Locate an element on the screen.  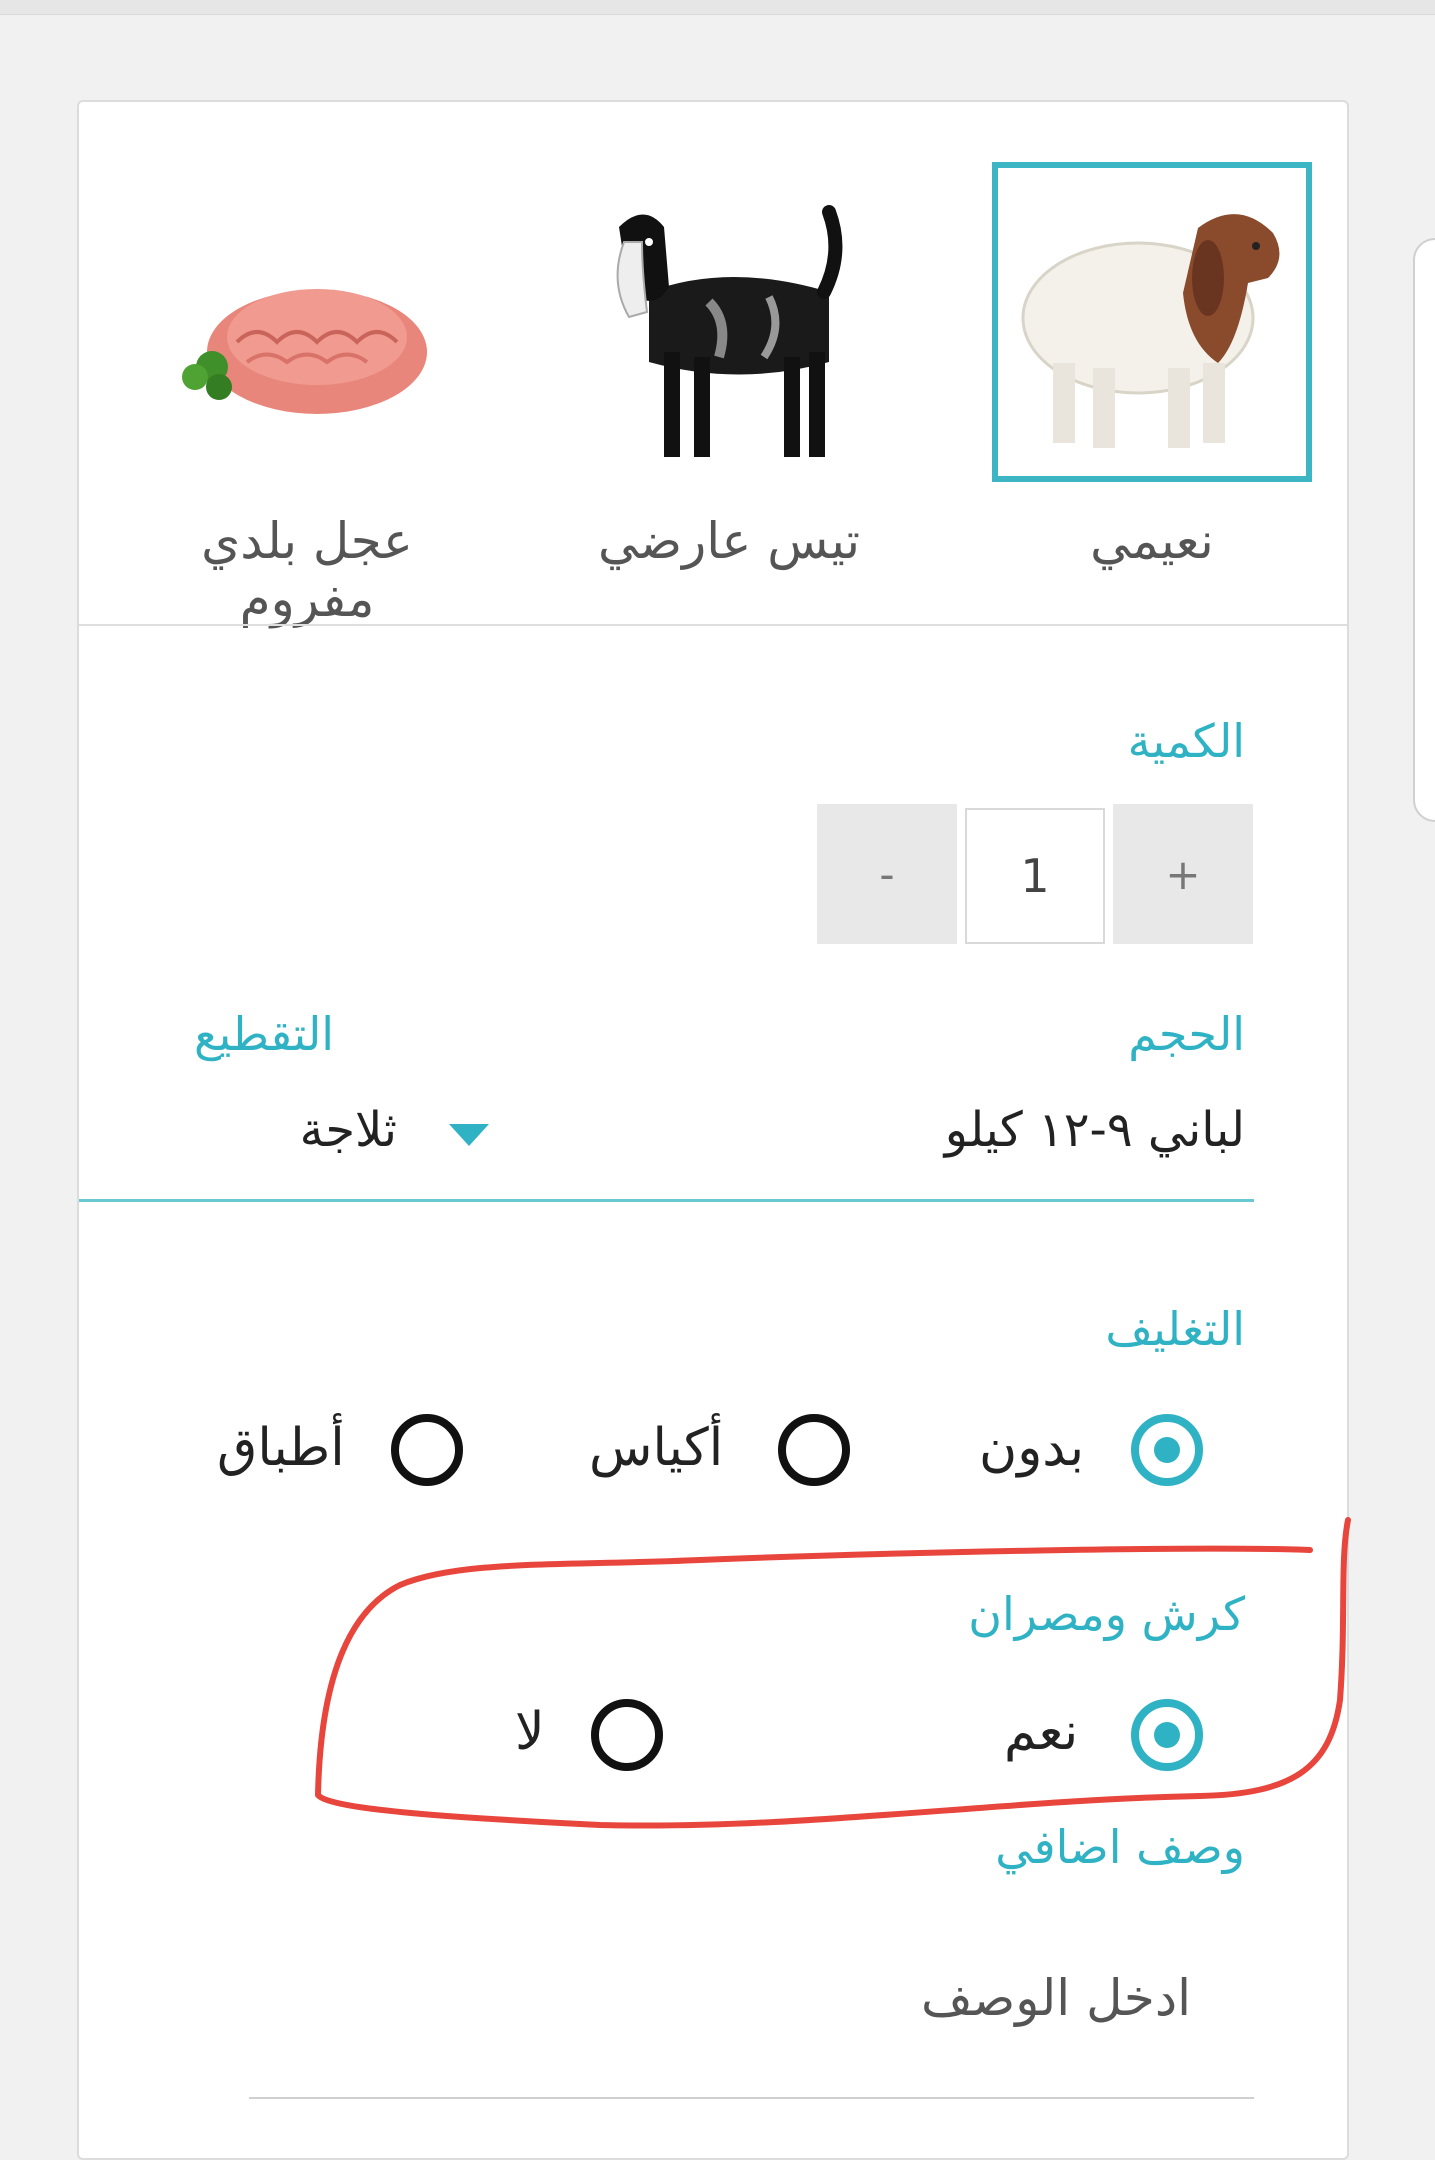
packaging-trays-radio is located at coordinates (427, 1450).